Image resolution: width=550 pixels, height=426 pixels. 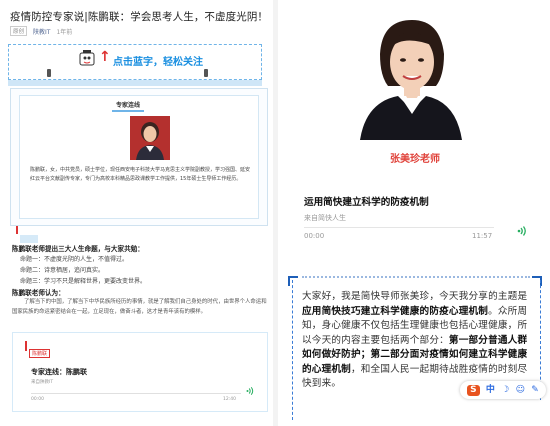 I want to click on moon-icon: ☽, so click(x=505, y=390).